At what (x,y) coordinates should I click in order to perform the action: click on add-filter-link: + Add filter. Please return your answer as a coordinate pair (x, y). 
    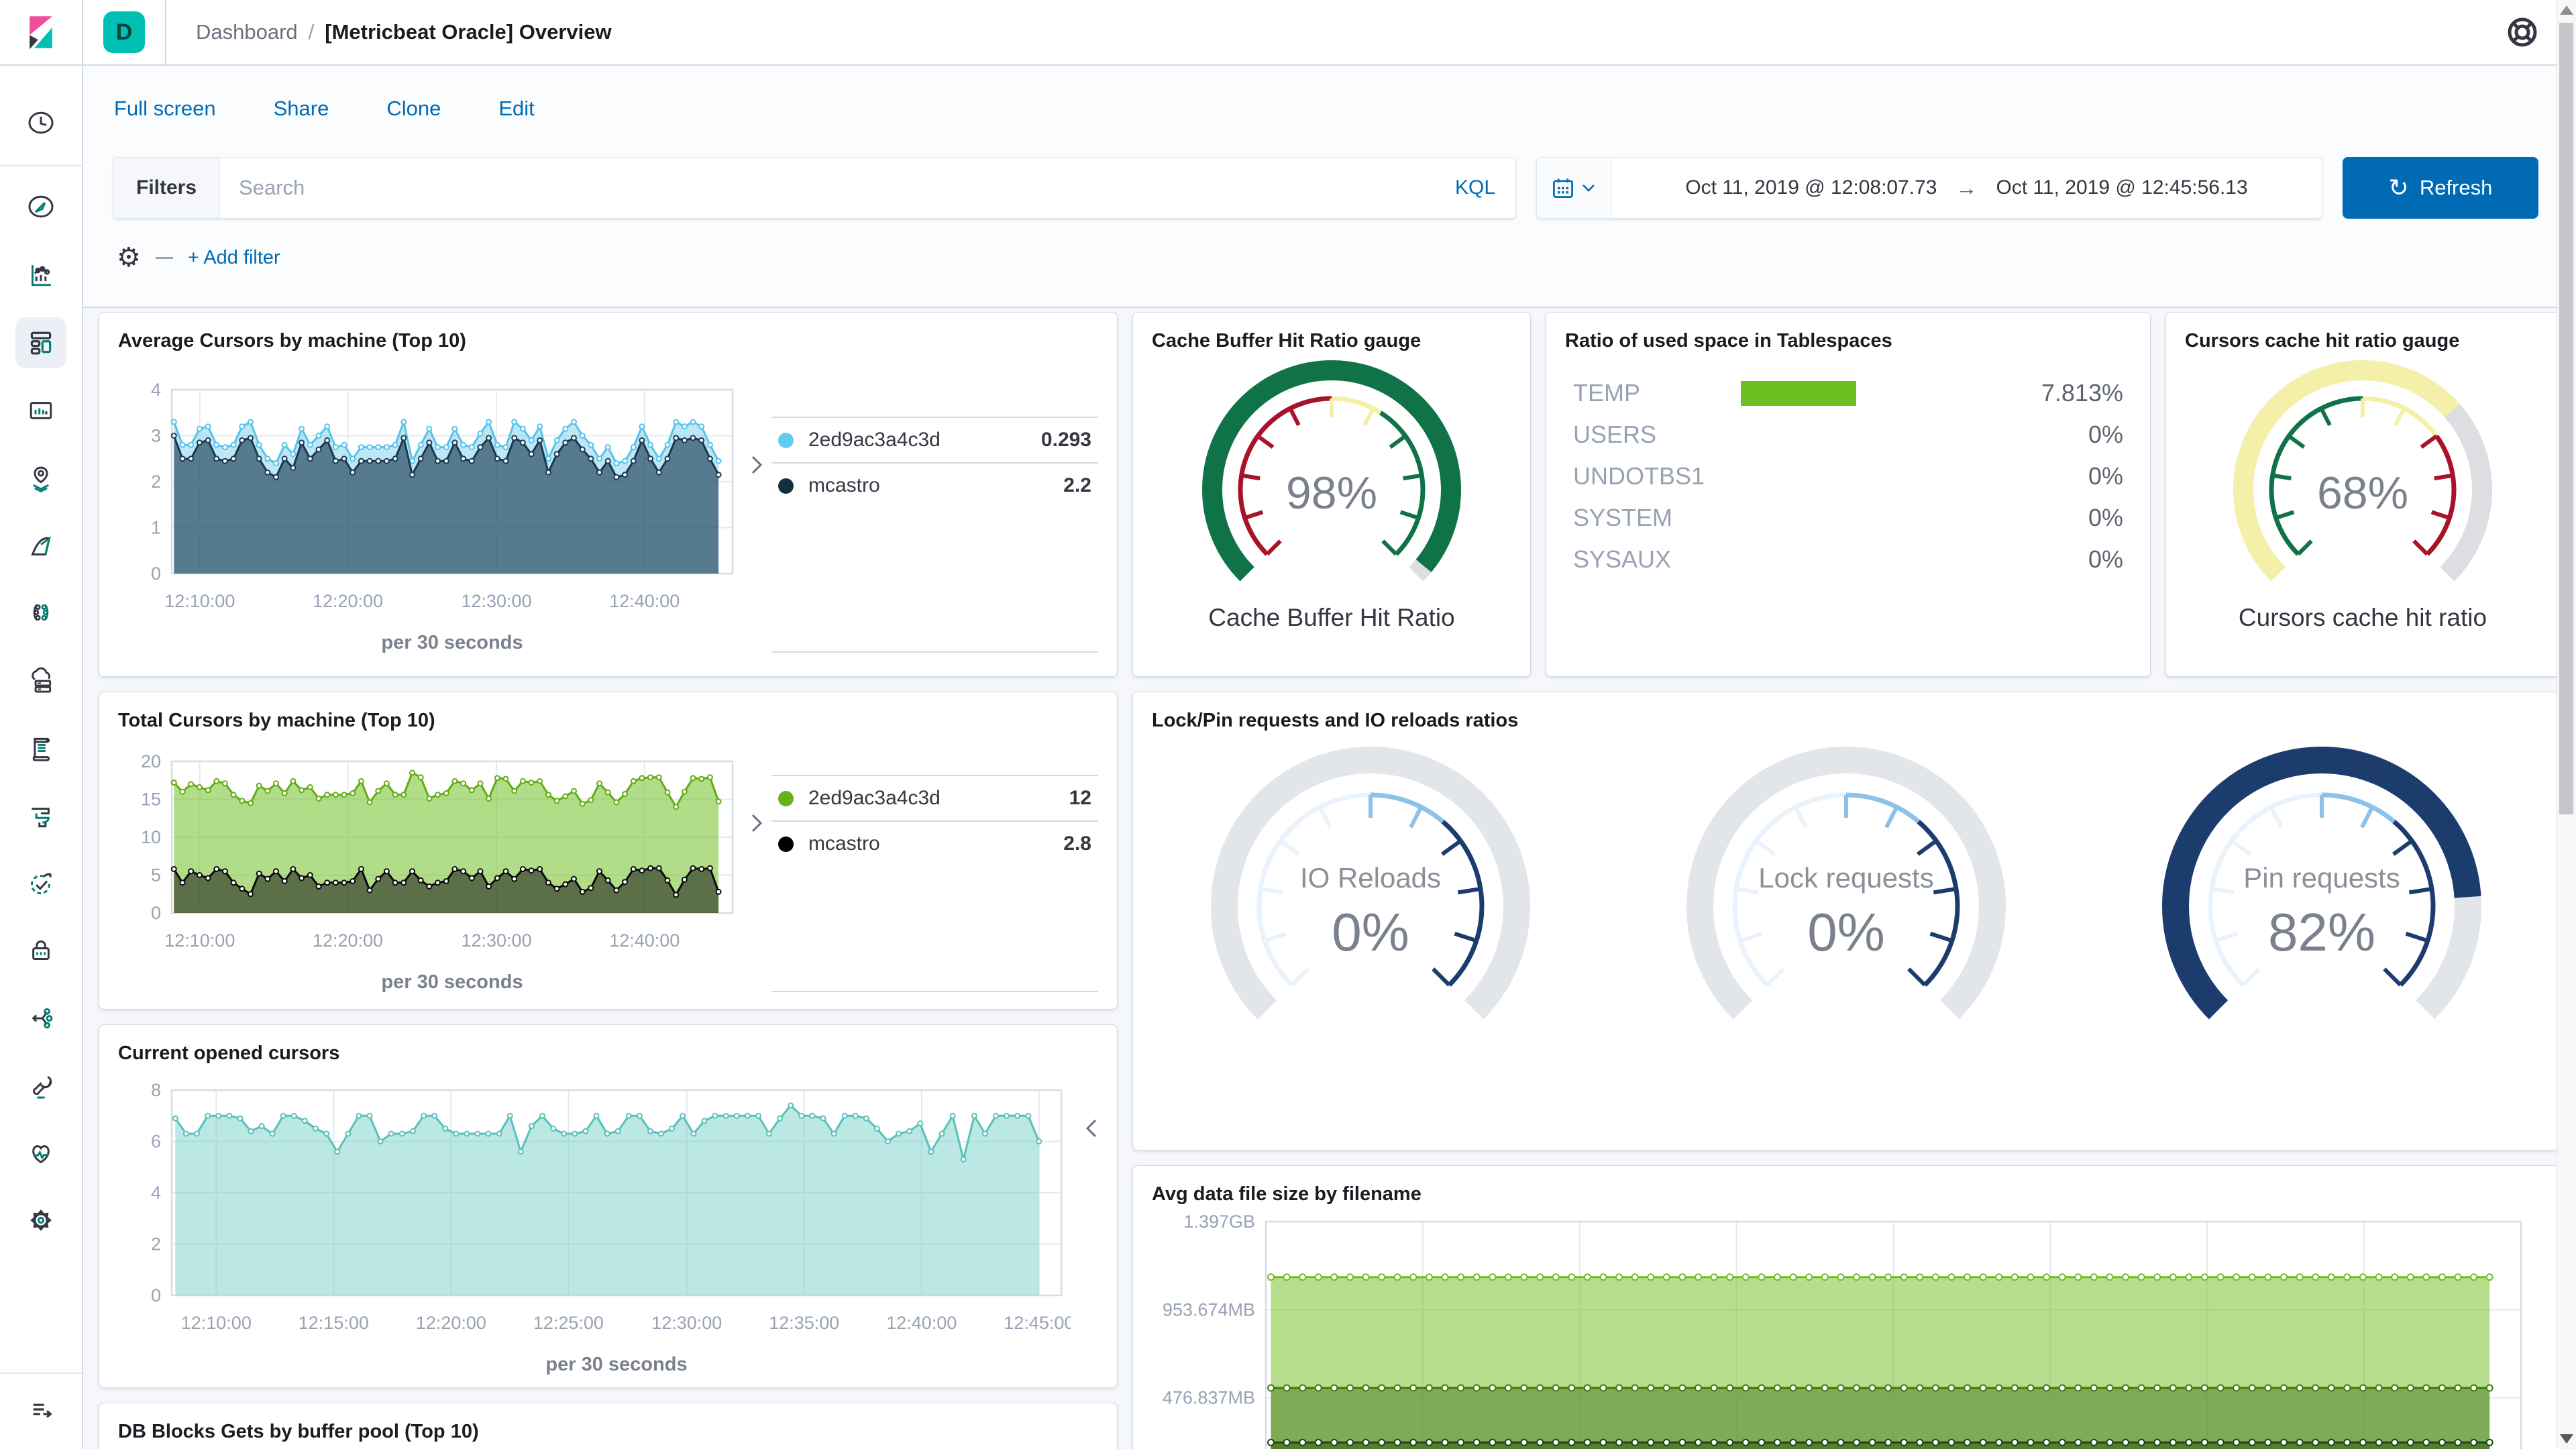
    Looking at the image, I should click on (234, 258).